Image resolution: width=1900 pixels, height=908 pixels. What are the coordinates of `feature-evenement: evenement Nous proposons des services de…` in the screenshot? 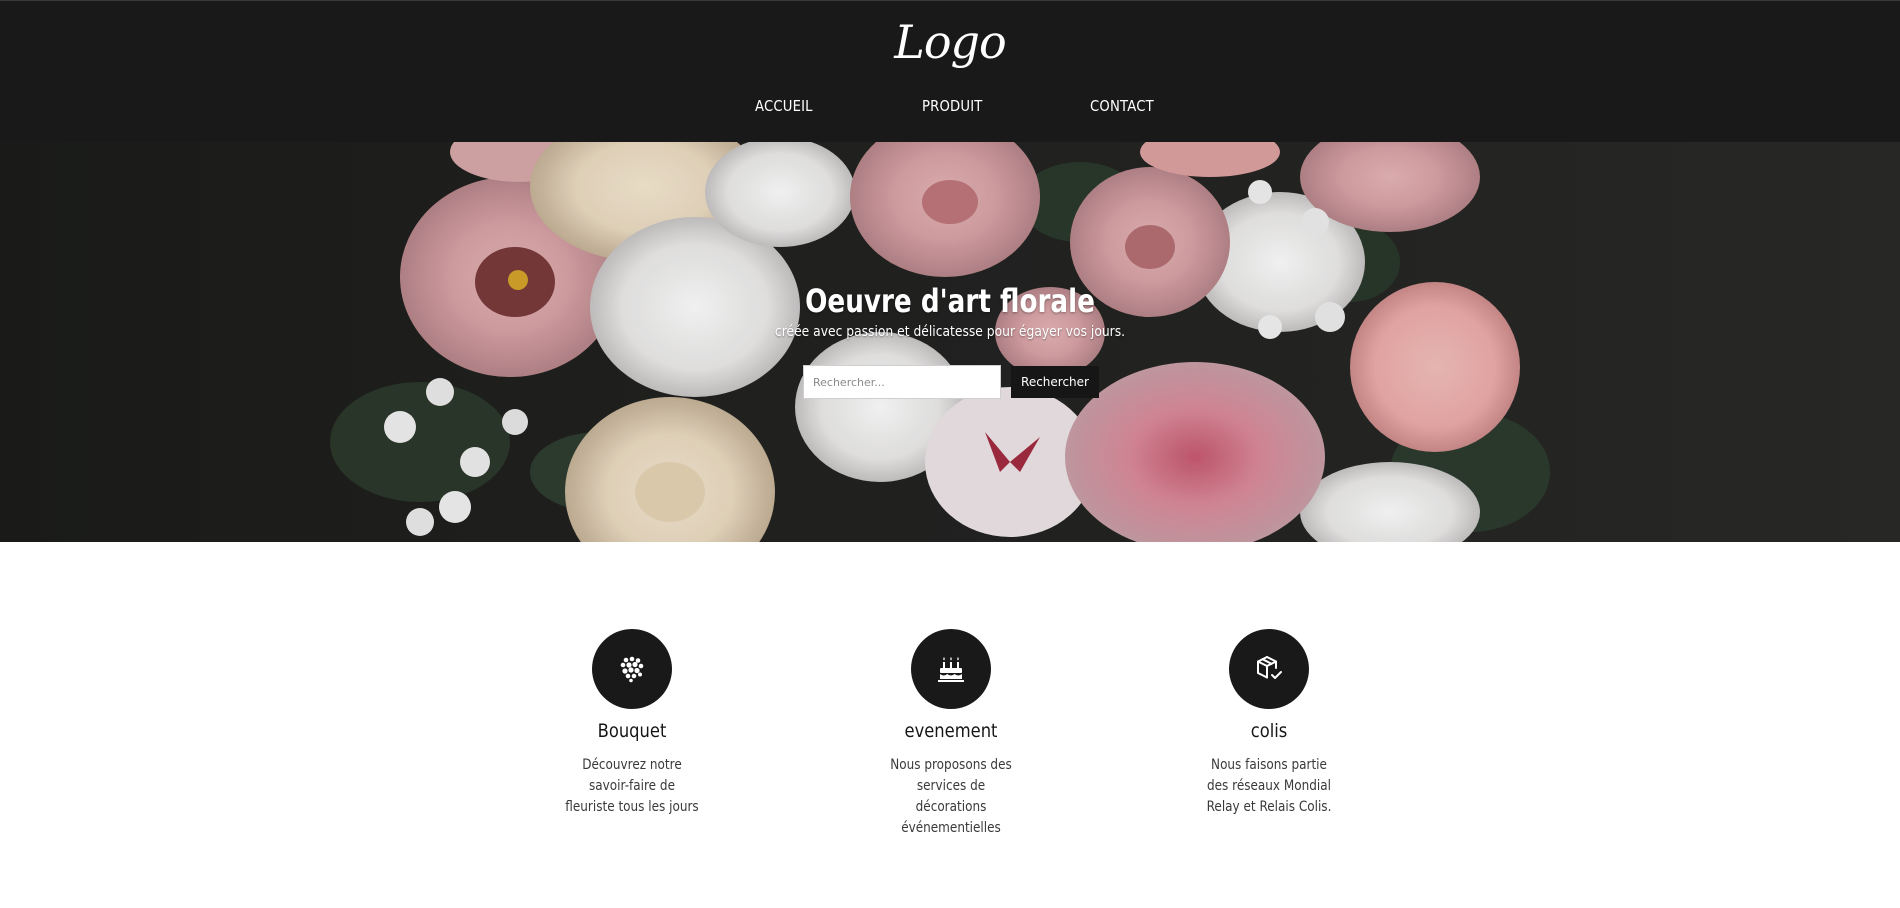 It's located at (951, 734).